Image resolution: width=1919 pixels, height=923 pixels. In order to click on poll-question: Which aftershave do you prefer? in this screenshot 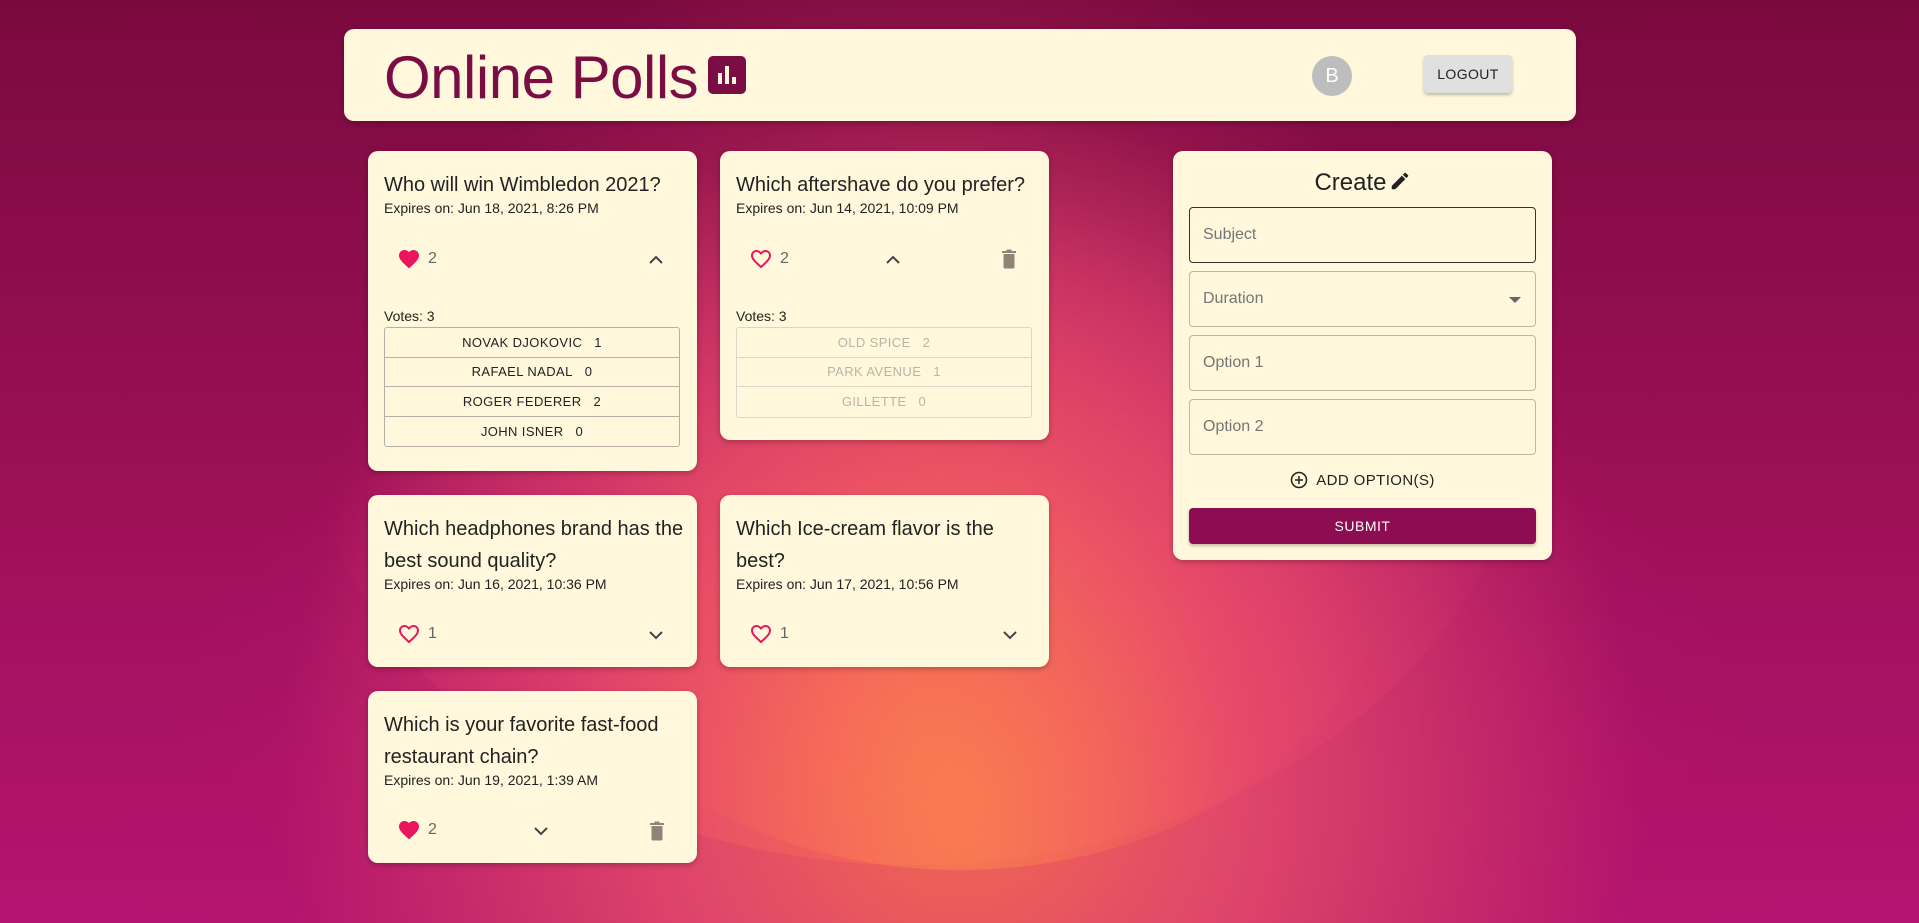, I will do `click(881, 185)`.